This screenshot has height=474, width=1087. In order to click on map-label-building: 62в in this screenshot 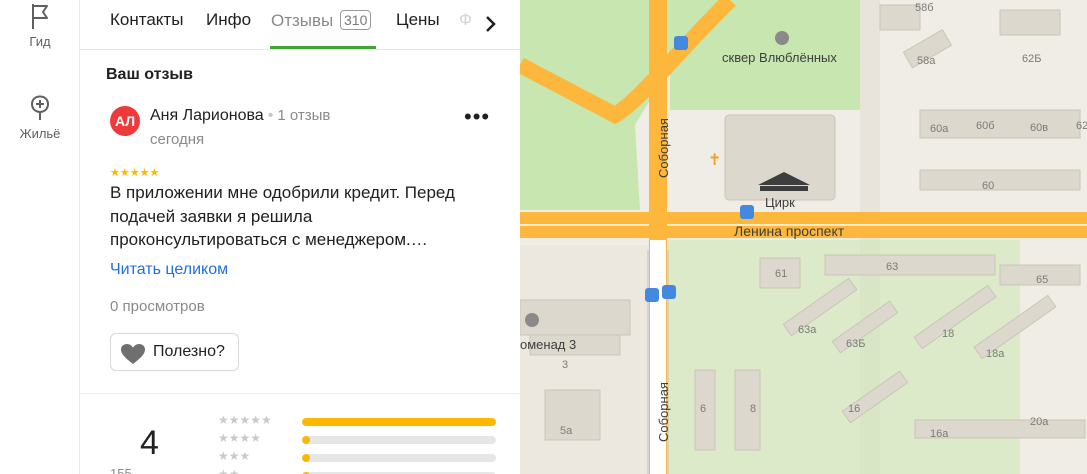, I will do `click(1081, 126)`.